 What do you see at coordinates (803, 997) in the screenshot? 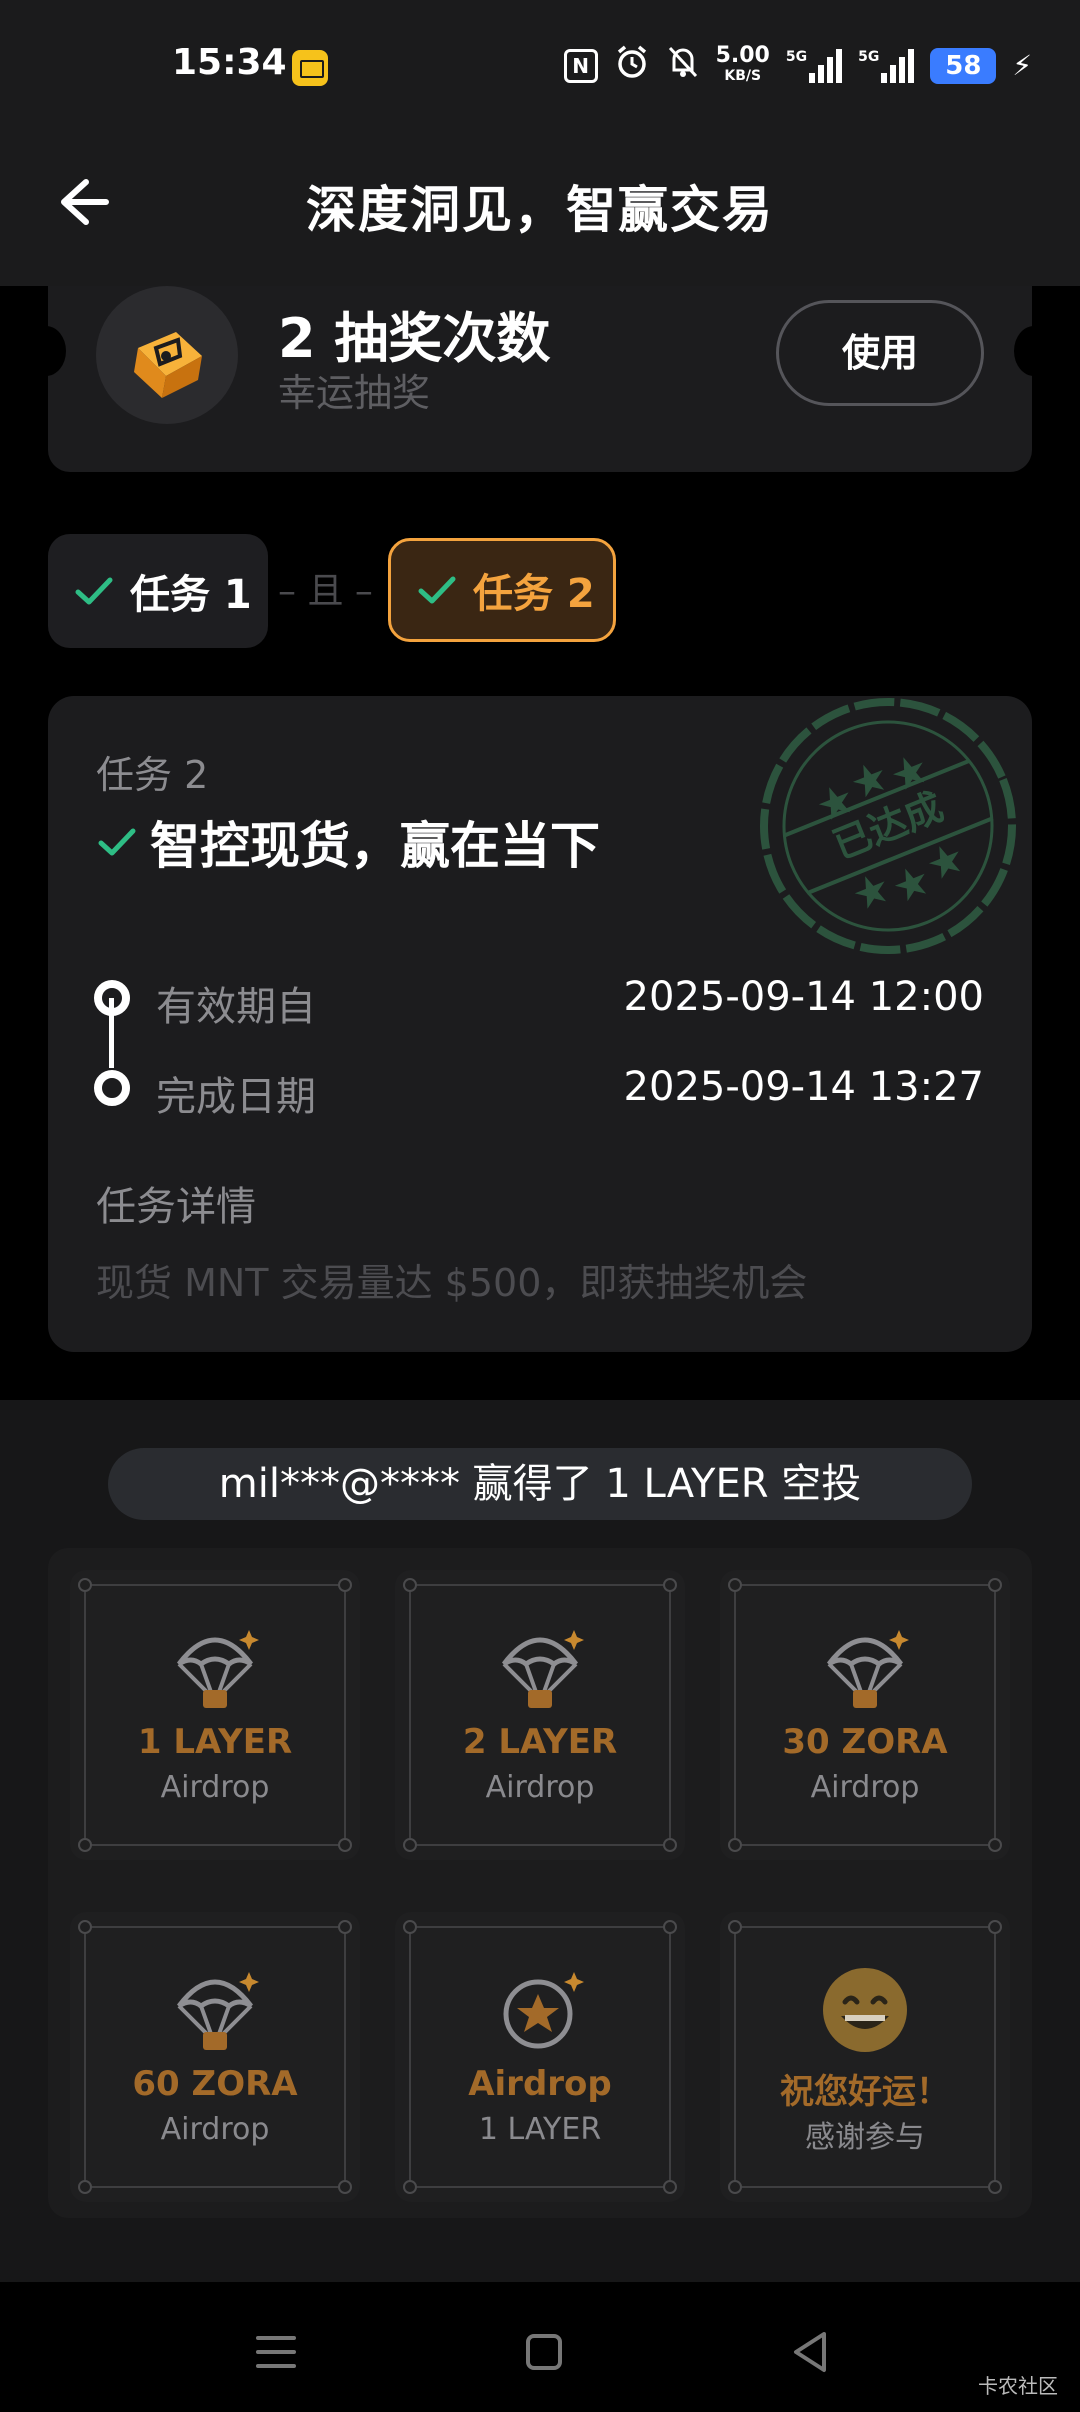
I see `valid-from-value: 2025-09-14 12:00` at bounding box center [803, 997].